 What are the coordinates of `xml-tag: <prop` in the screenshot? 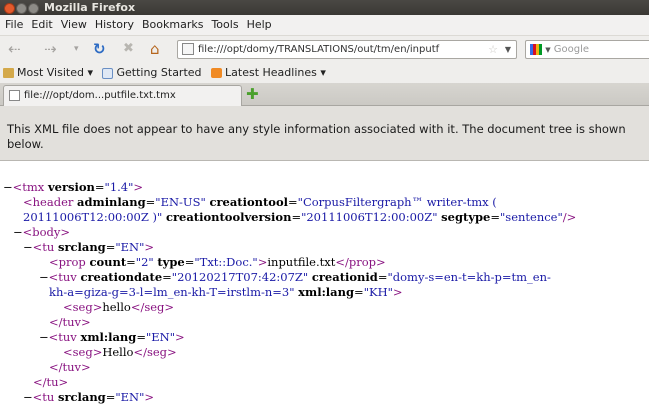 It's located at (67, 262).